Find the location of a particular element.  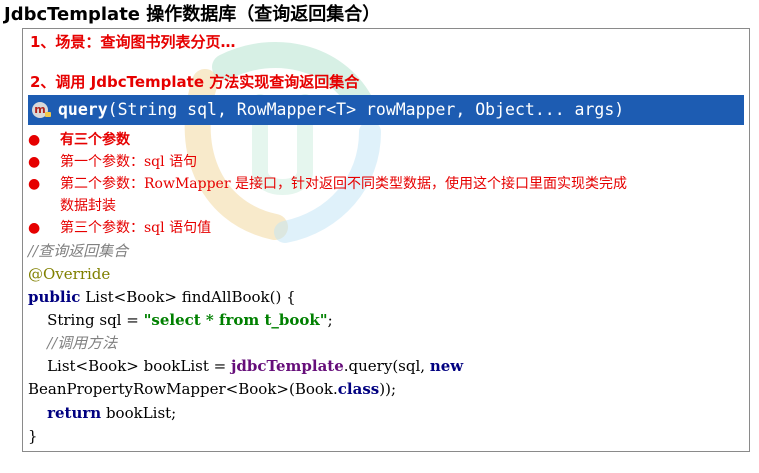

code-line: public List<Book> findAllBook() { is located at coordinates (162, 297).